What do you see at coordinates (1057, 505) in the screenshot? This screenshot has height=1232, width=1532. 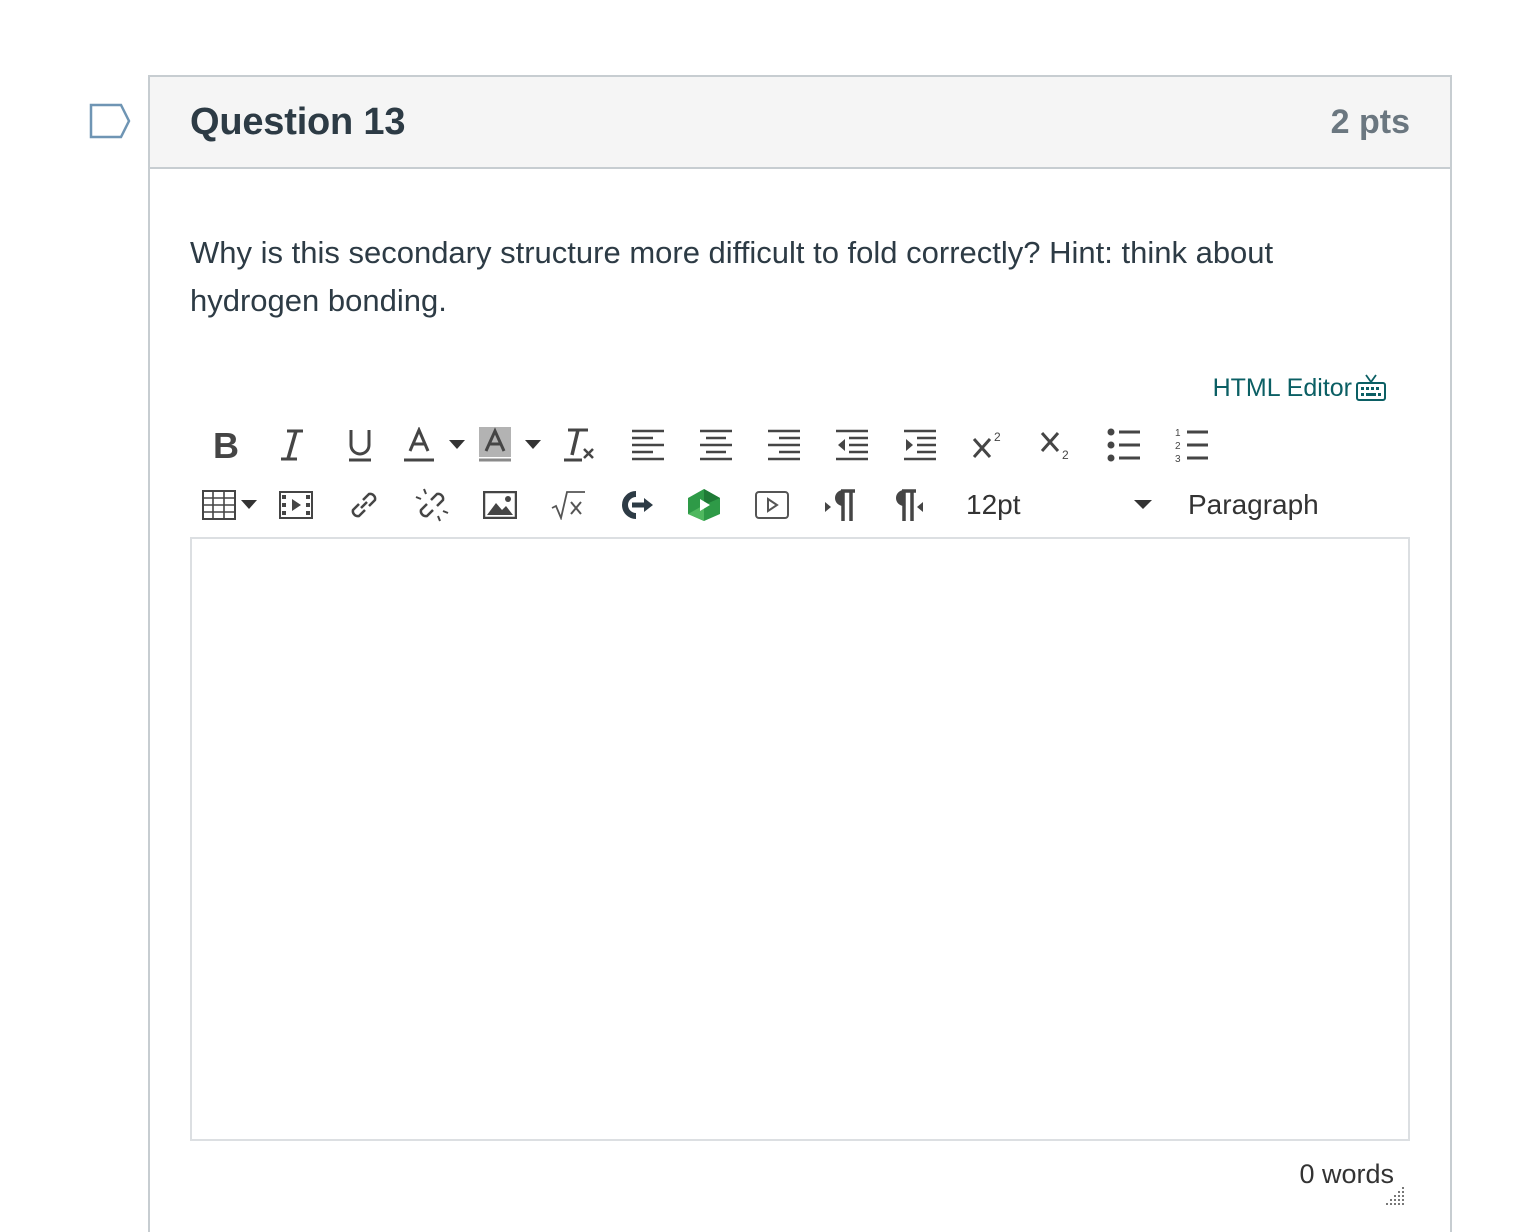 I see `font-size-select: 12pt` at bounding box center [1057, 505].